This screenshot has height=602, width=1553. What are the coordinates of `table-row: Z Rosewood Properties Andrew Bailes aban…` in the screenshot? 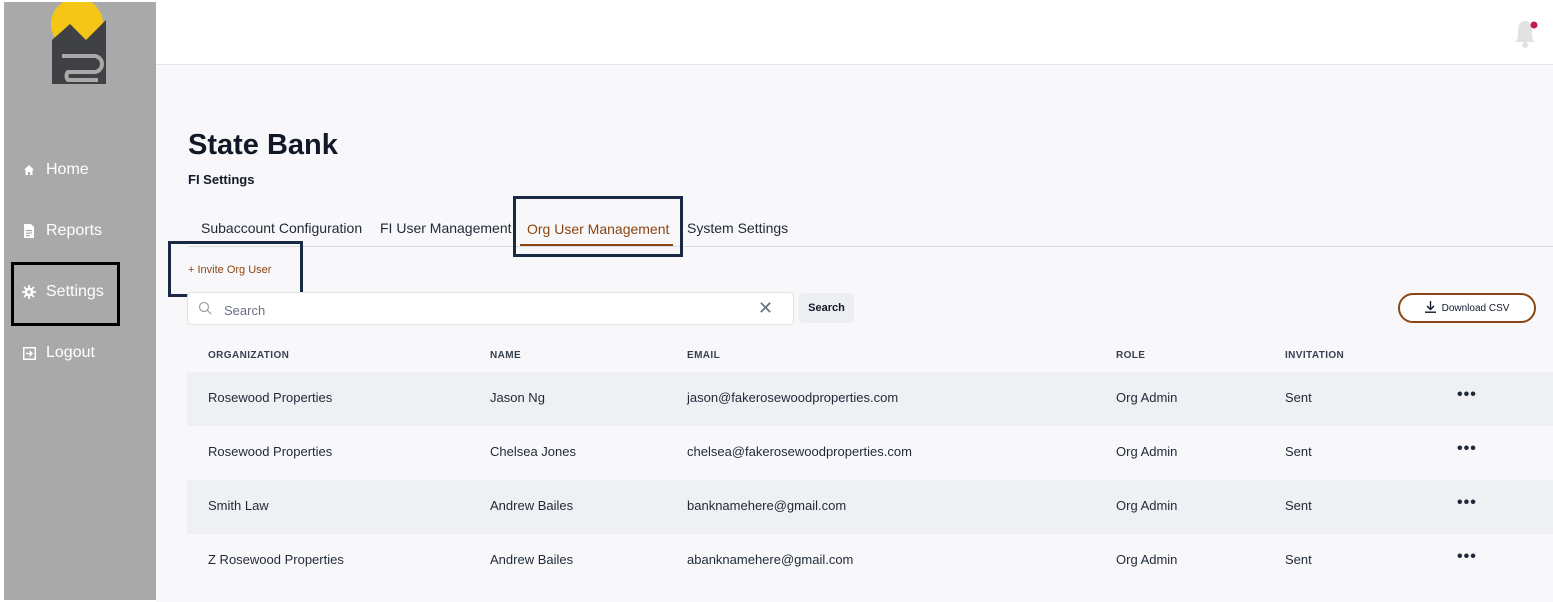 It's located at (870, 561).